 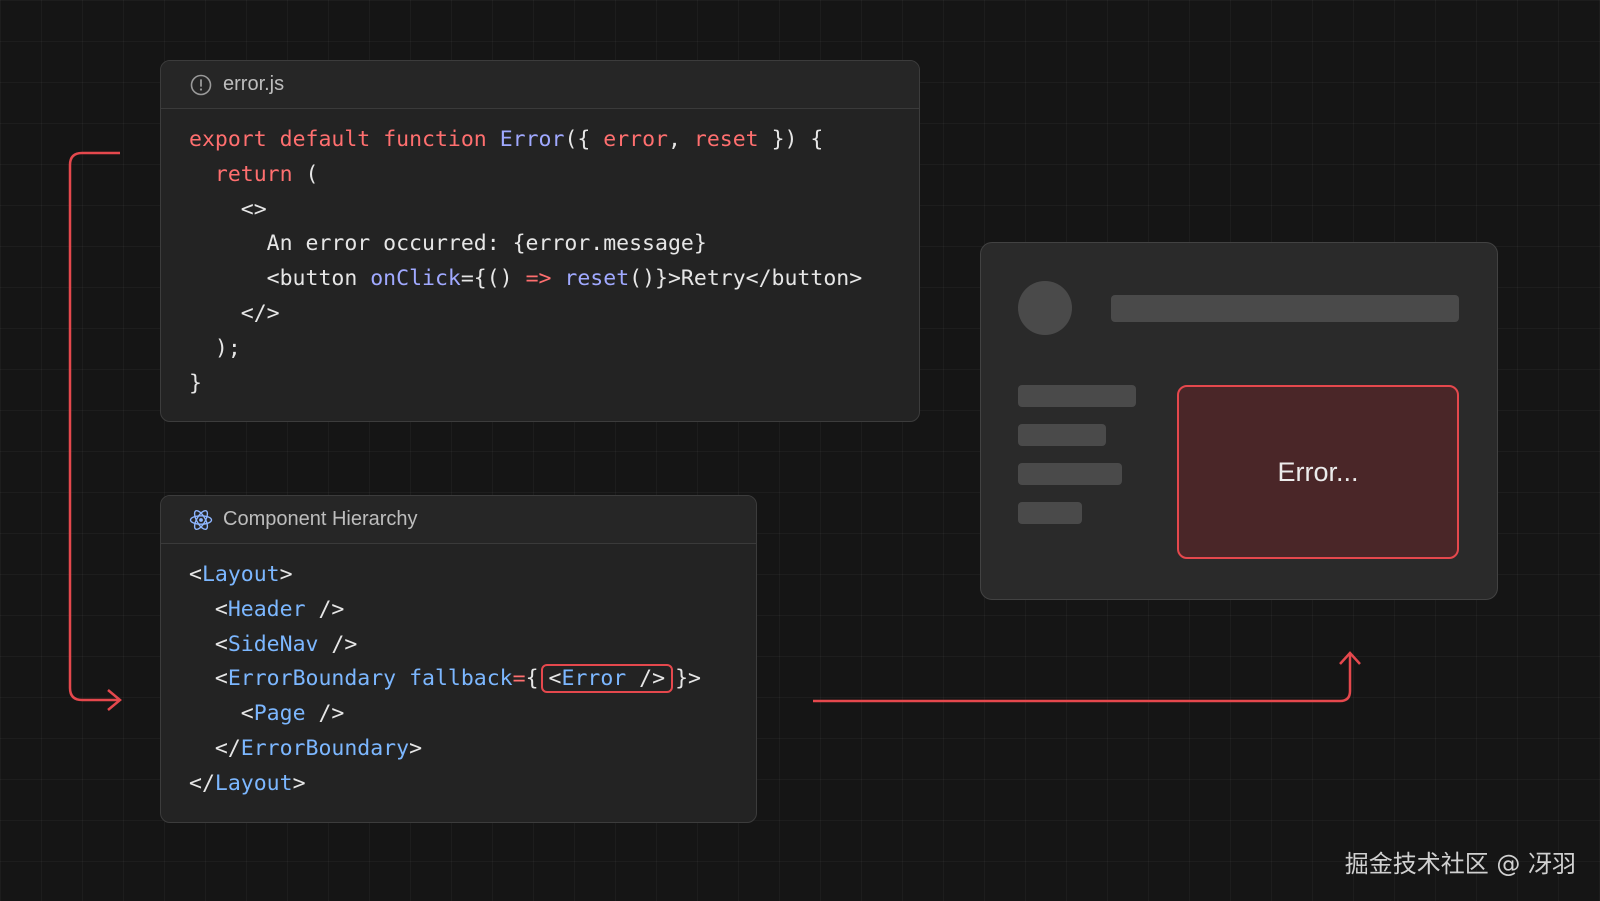 I want to click on avatar-placeholder, so click(x=1045, y=308).